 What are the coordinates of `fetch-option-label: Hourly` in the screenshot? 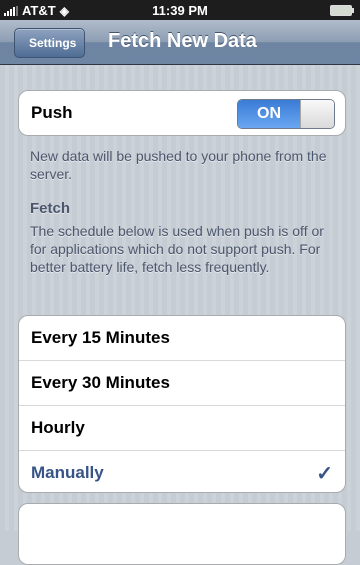 It's located at (58, 427).